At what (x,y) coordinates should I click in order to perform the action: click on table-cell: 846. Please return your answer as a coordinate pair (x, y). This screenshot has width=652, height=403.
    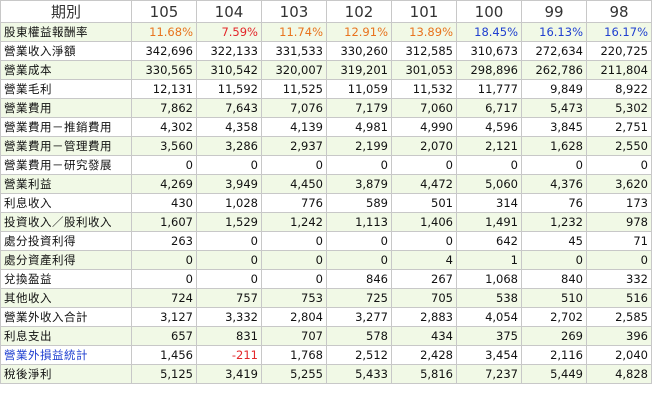
    Looking at the image, I should click on (359, 279).